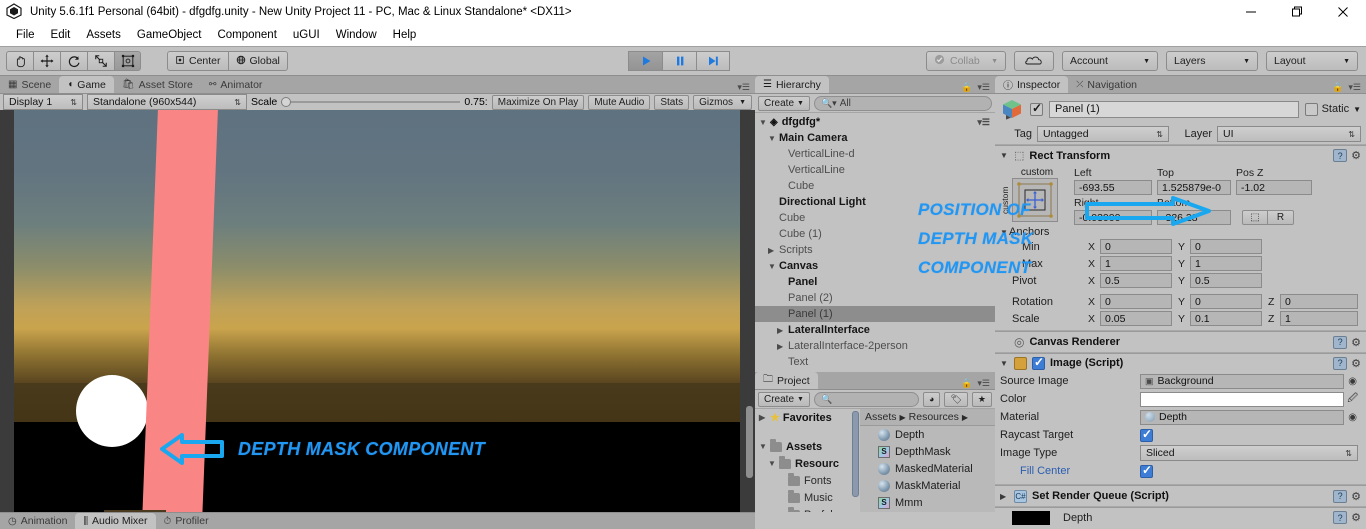  I want to click on raw-edit-button: R, so click(1281, 217).